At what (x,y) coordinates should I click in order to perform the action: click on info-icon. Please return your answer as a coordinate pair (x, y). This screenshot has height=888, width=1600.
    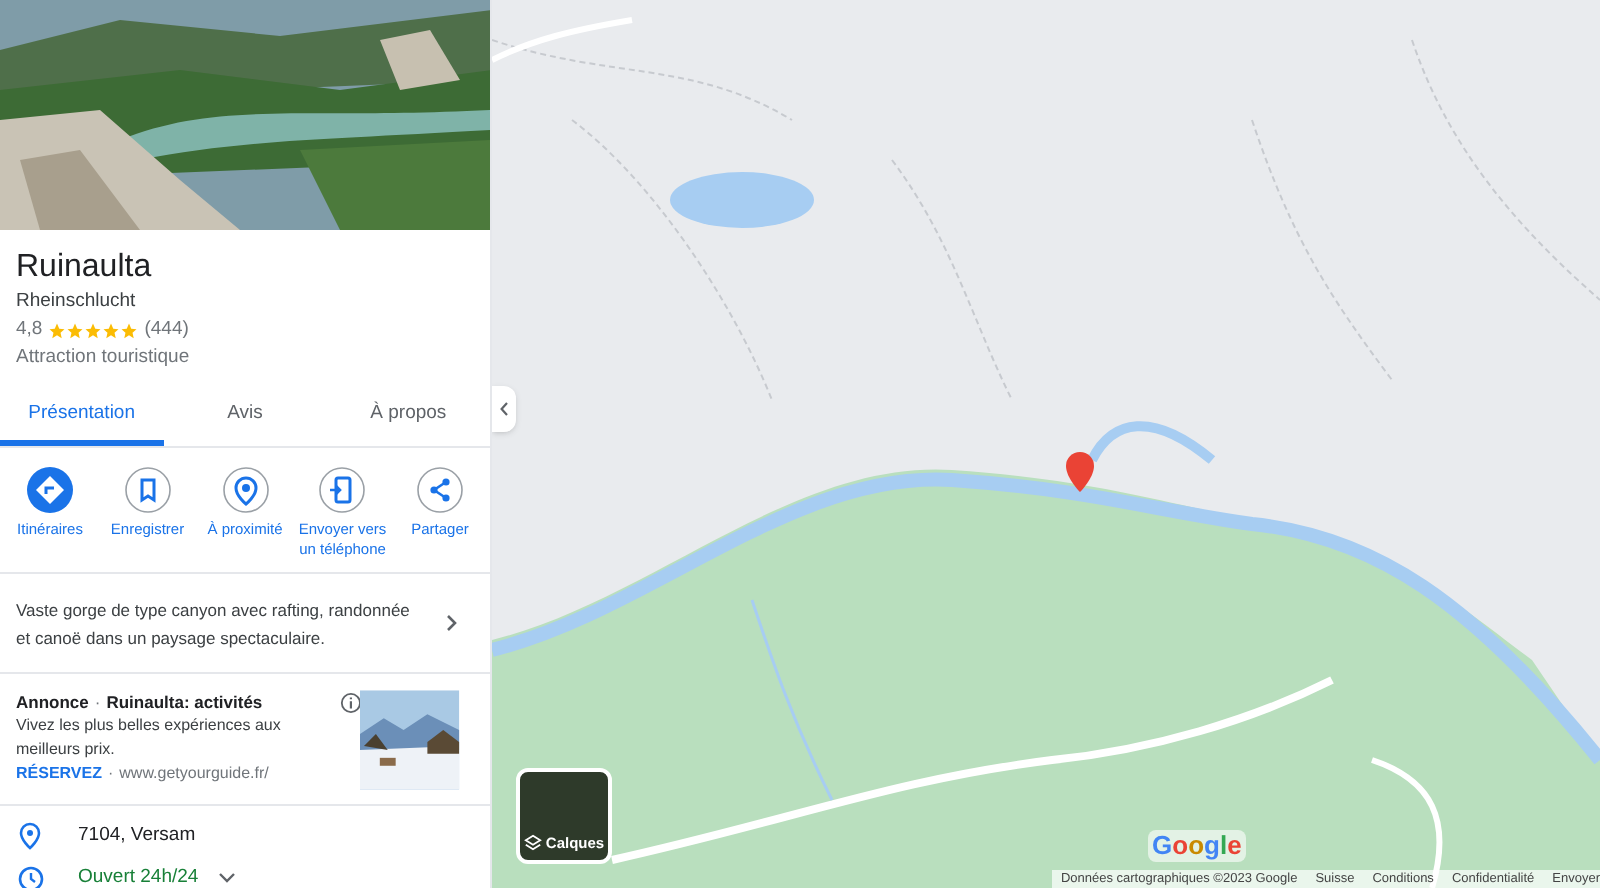
    Looking at the image, I should click on (350, 703).